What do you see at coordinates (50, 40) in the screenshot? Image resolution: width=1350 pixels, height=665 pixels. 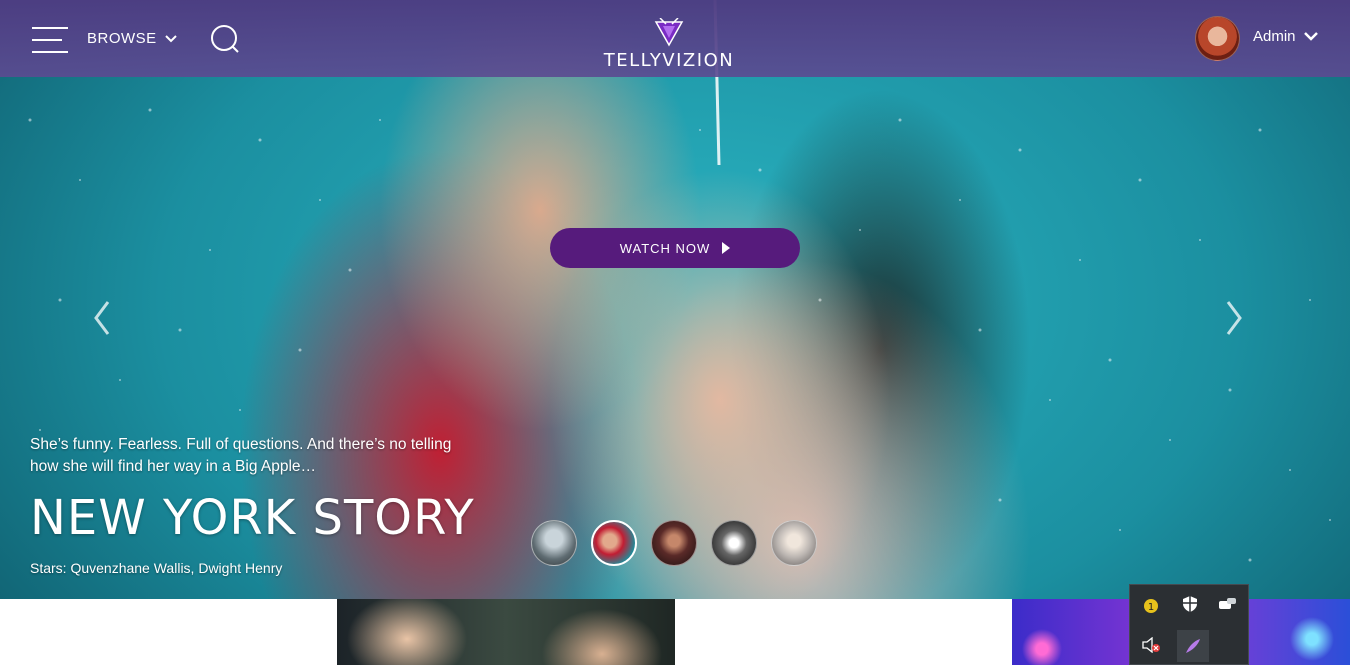 I see `menu-icon` at bounding box center [50, 40].